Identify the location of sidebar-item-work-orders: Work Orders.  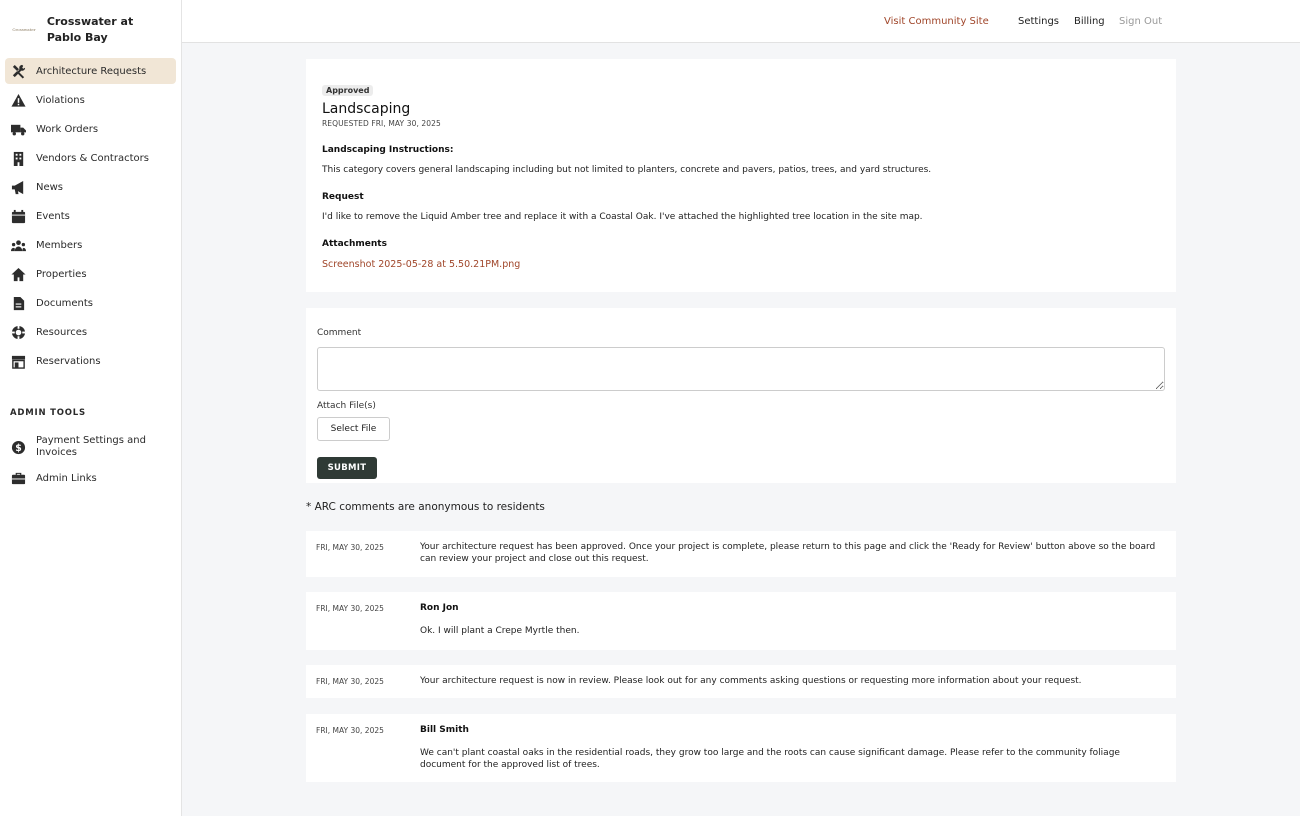
(90, 129).